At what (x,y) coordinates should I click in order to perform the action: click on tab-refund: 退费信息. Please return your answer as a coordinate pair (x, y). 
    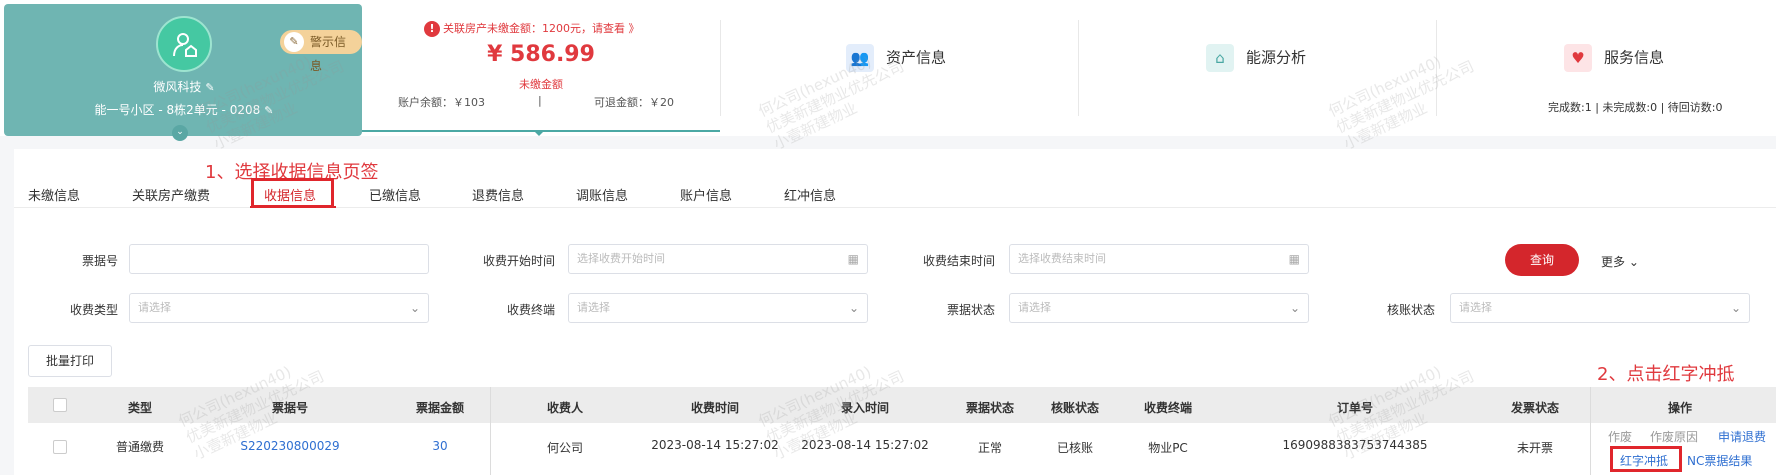
    Looking at the image, I should click on (498, 194).